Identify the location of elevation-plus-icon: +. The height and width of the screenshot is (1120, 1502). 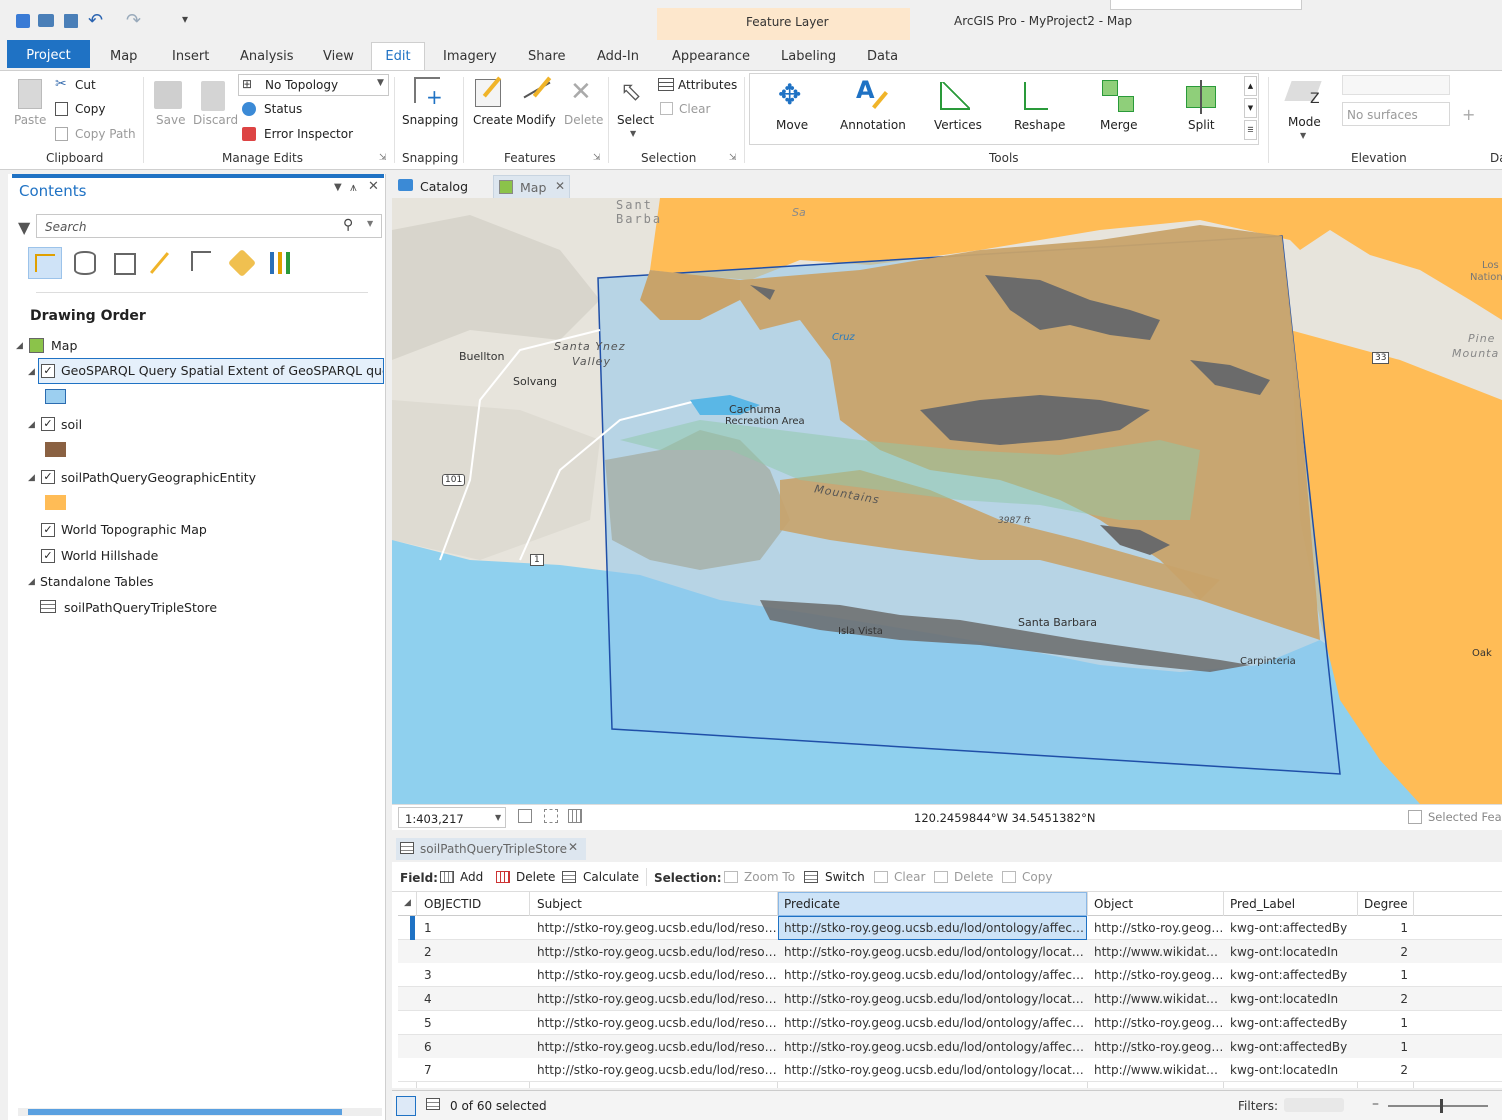
(1468, 114).